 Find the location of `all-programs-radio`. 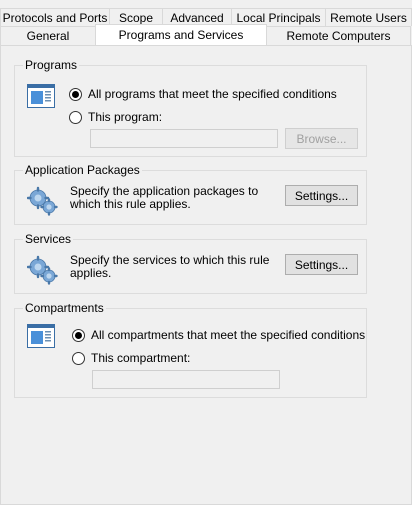

all-programs-radio is located at coordinates (75, 94).